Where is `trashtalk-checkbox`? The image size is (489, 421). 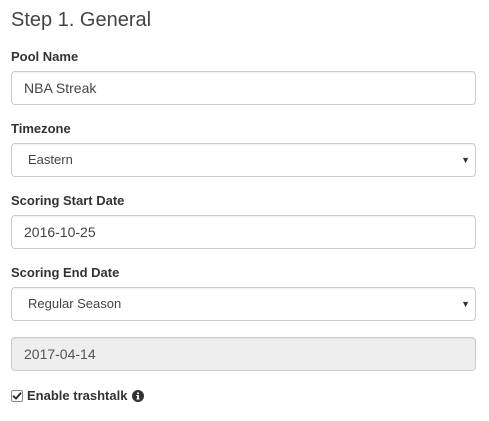 trashtalk-checkbox is located at coordinates (17, 396).